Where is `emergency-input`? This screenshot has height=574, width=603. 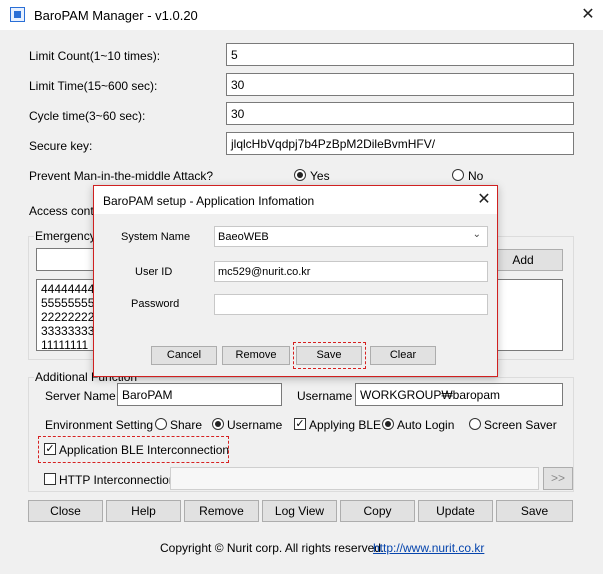 emergency-input is located at coordinates (66, 259).